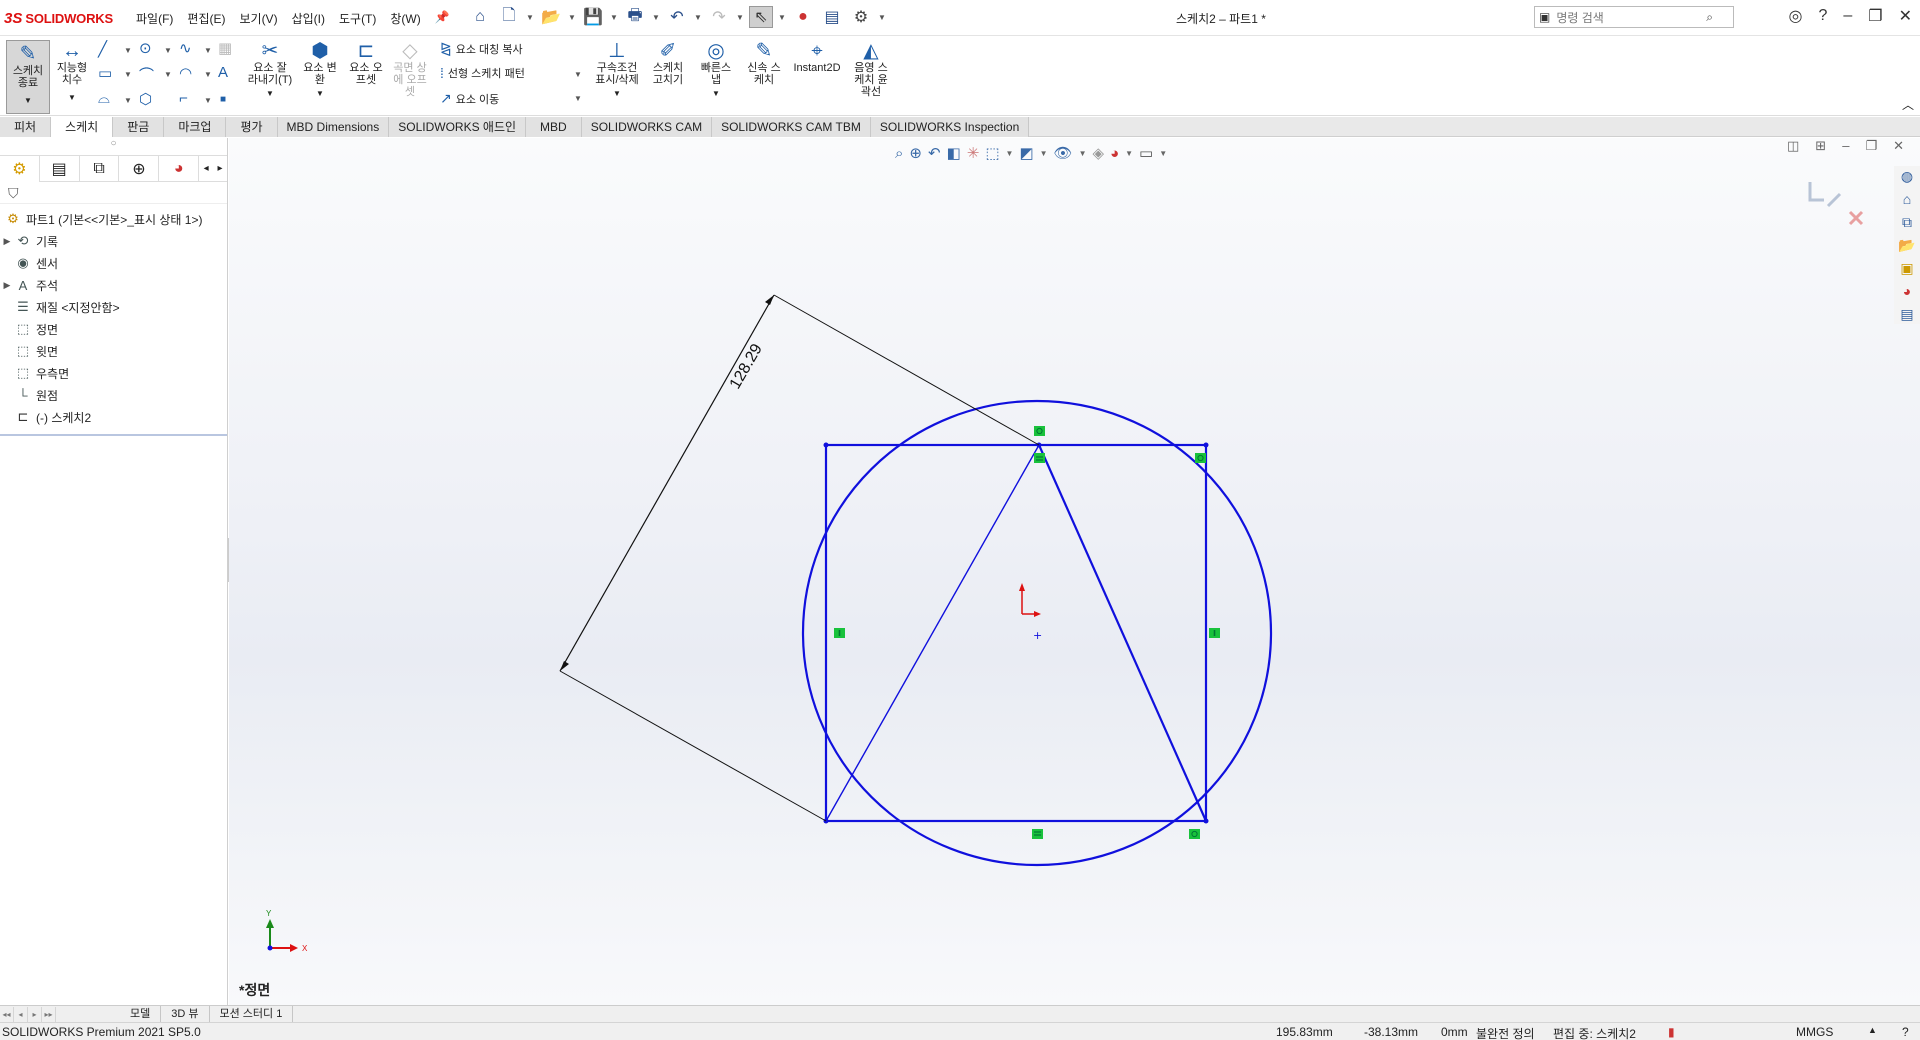 The height and width of the screenshot is (1040, 1920). I want to click on tree-item-origin: └ 원점, so click(113, 395).